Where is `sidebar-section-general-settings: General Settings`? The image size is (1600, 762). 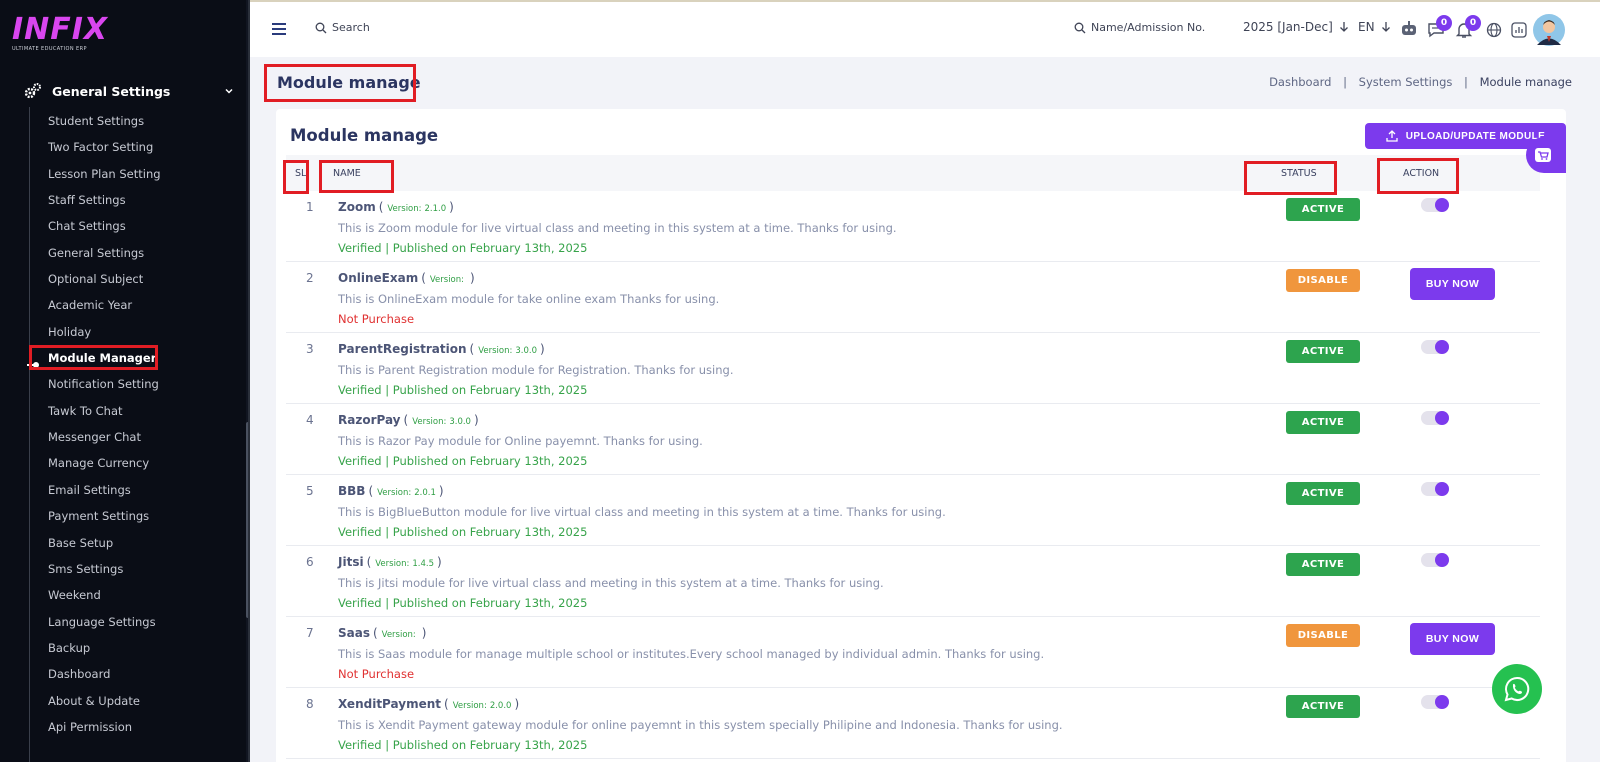
sidebar-section-general-settings: General Settings is located at coordinates (129, 91).